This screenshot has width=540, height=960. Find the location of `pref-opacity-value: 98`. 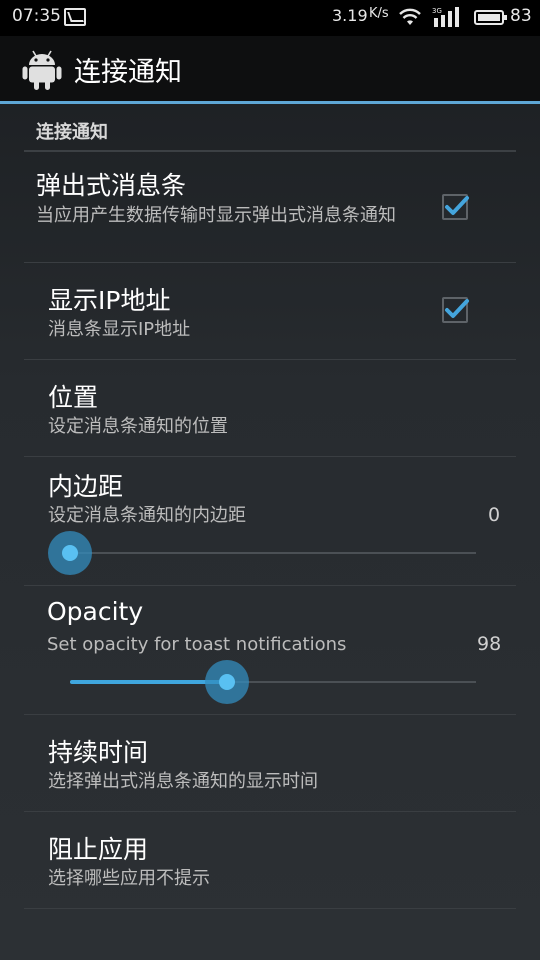

pref-opacity-value: 98 is located at coordinates (489, 644).